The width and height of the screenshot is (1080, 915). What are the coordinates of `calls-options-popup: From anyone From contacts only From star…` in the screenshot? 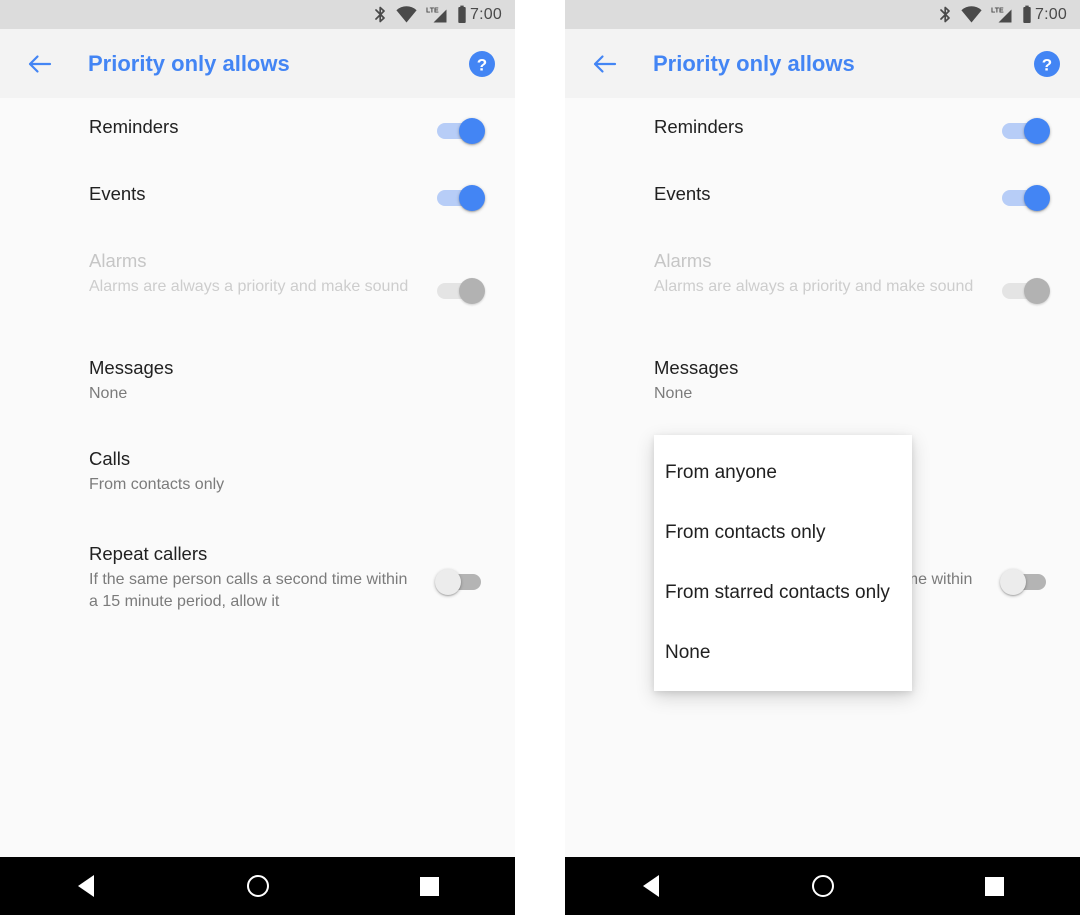 It's located at (783, 563).